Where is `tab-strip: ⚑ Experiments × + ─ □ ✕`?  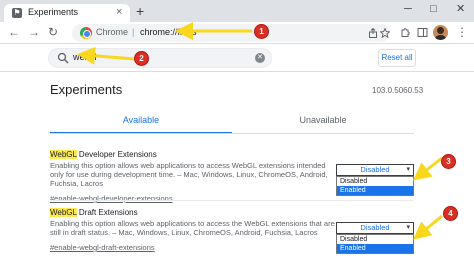 tab-strip: ⚑ Experiments × + ─ □ ✕ is located at coordinates (237, 11).